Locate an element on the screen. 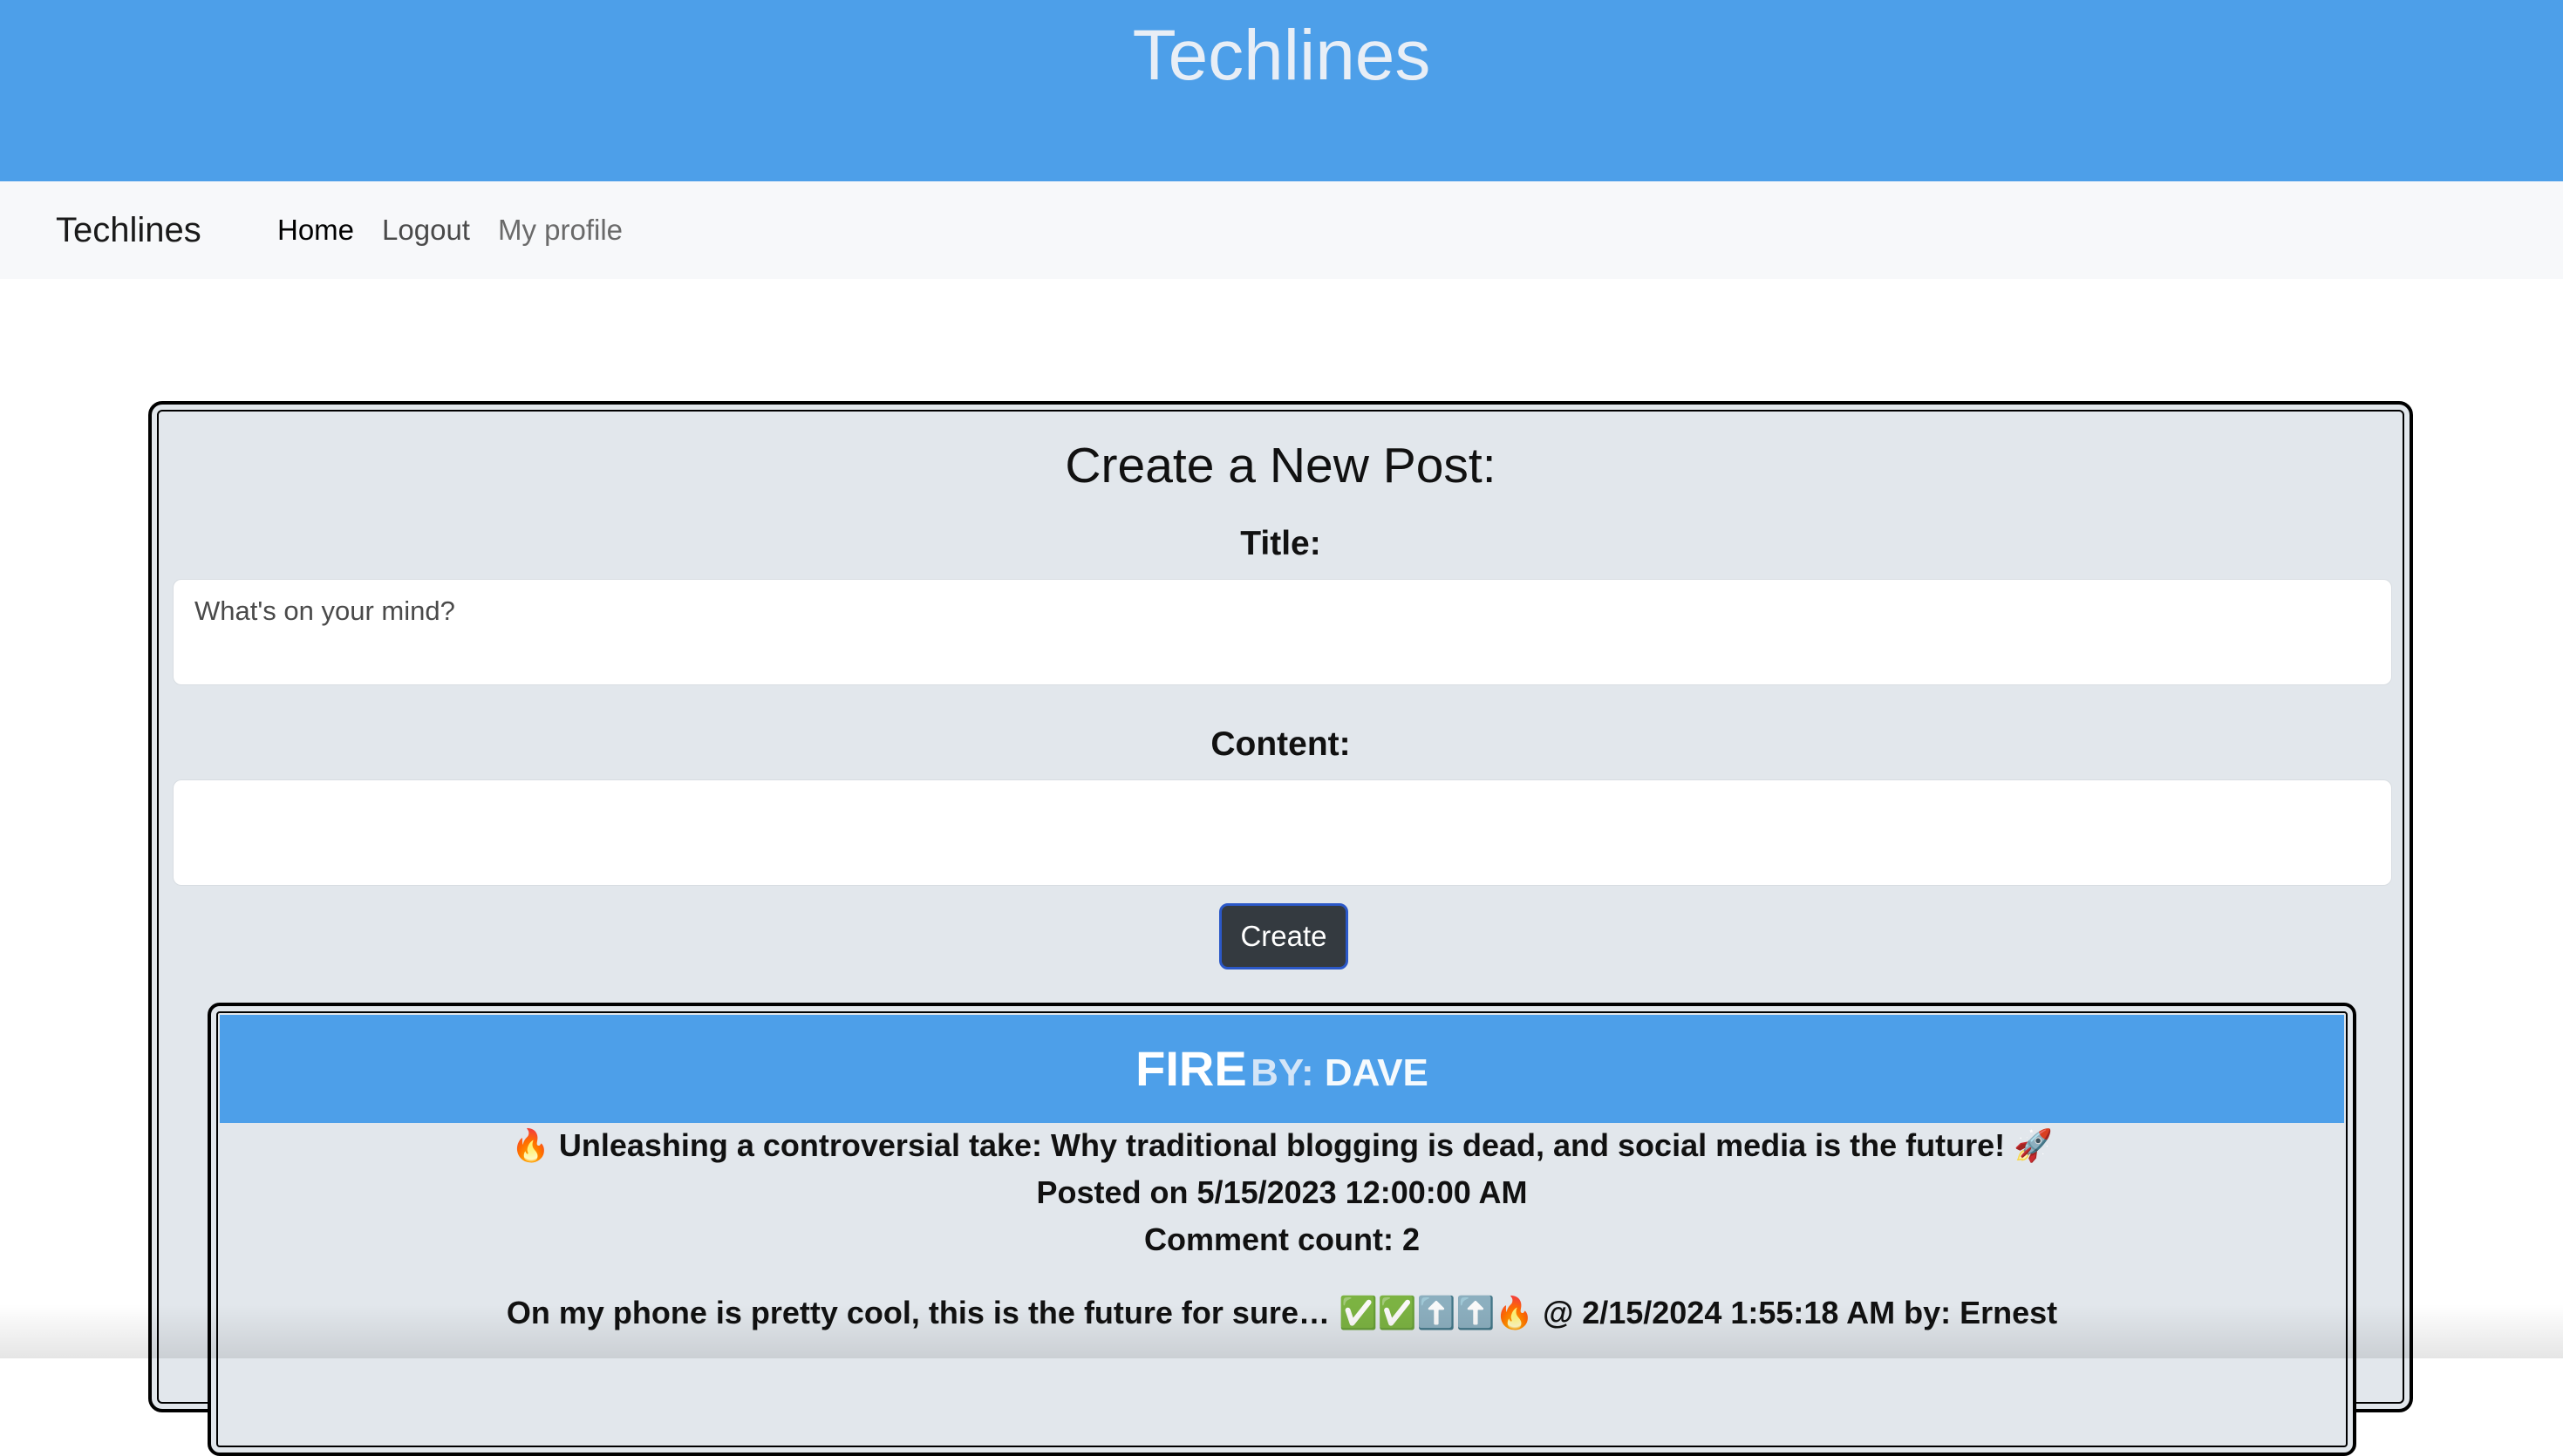 The height and width of the screenshot is (1456, 2563). nav-link-my-profile: My profile is located at coordinates (560, 230).